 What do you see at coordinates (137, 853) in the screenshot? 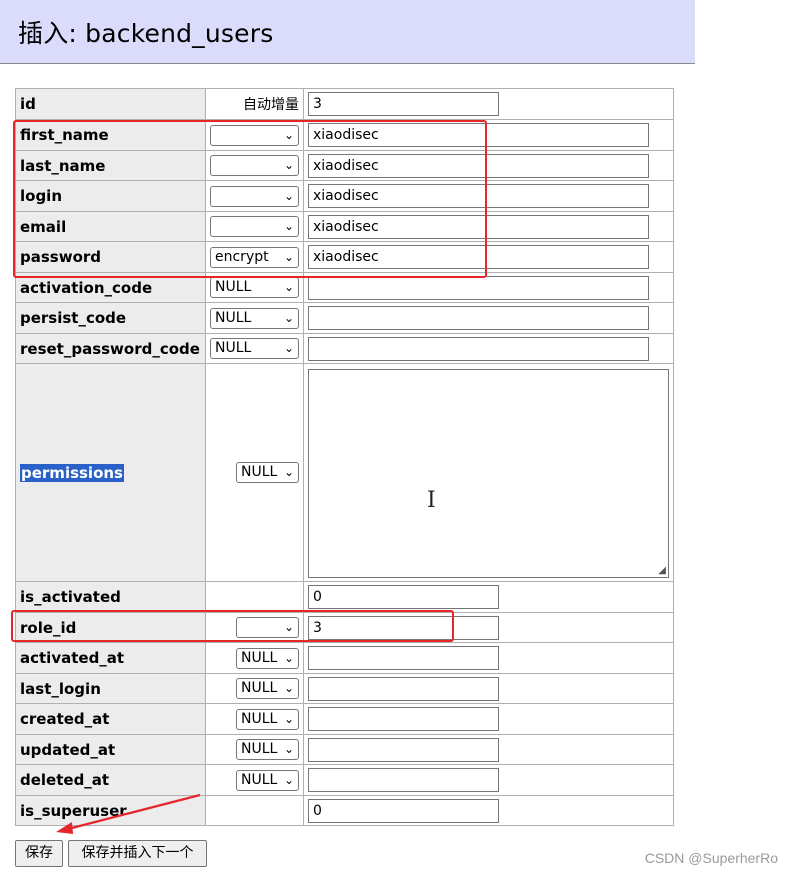
I see `save-and-insert-next-button: 保存并插入下一个` at bounding box center [137, 853].